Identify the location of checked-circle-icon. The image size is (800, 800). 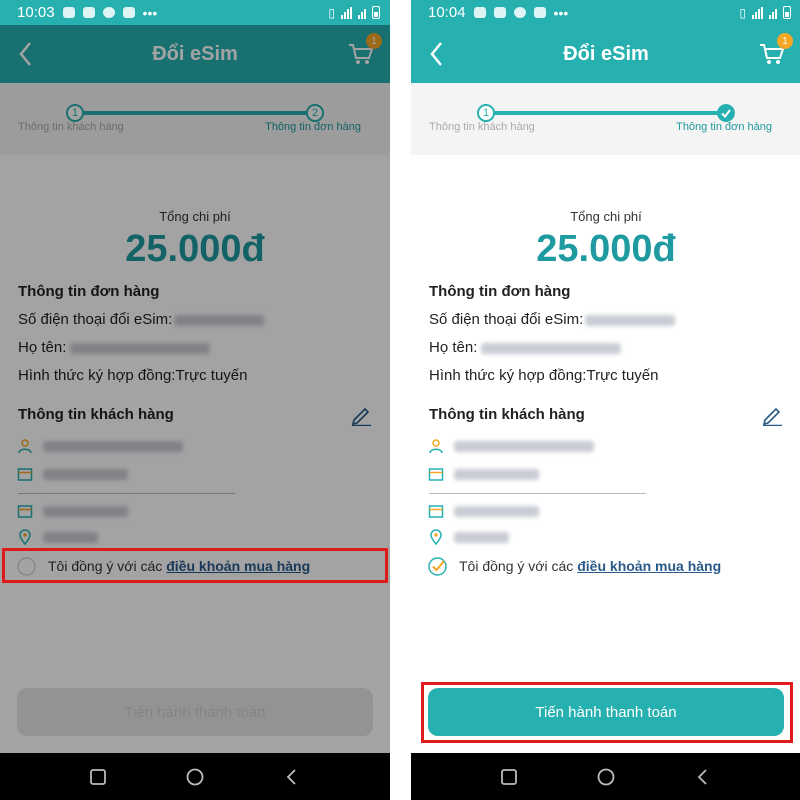
(437, 566).